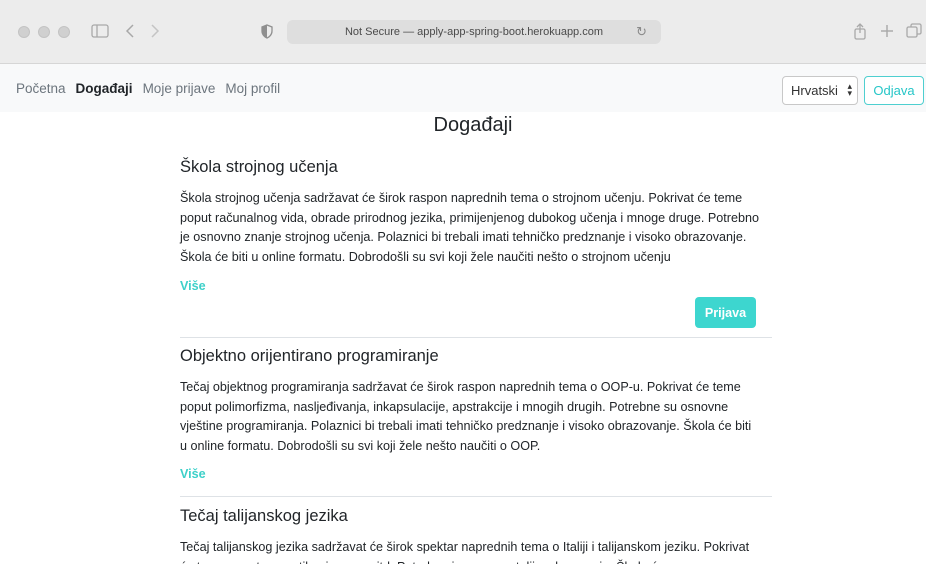 The height and width of the screenshot is (564, 926). I want to click on window-controls, so click(44, 32).